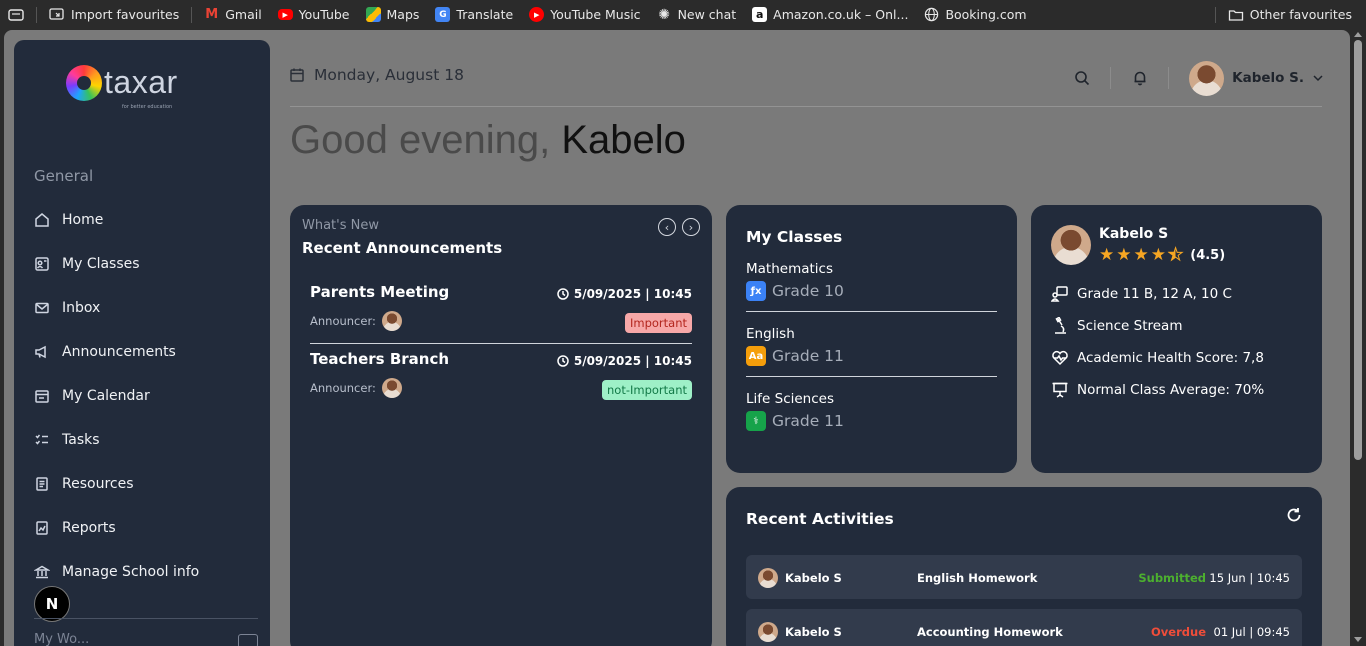 The height and width of the screenshot is (646, 1366). I want to click on announcement-datetime: 5/09/2025 | 10:45, so click(624, 361).